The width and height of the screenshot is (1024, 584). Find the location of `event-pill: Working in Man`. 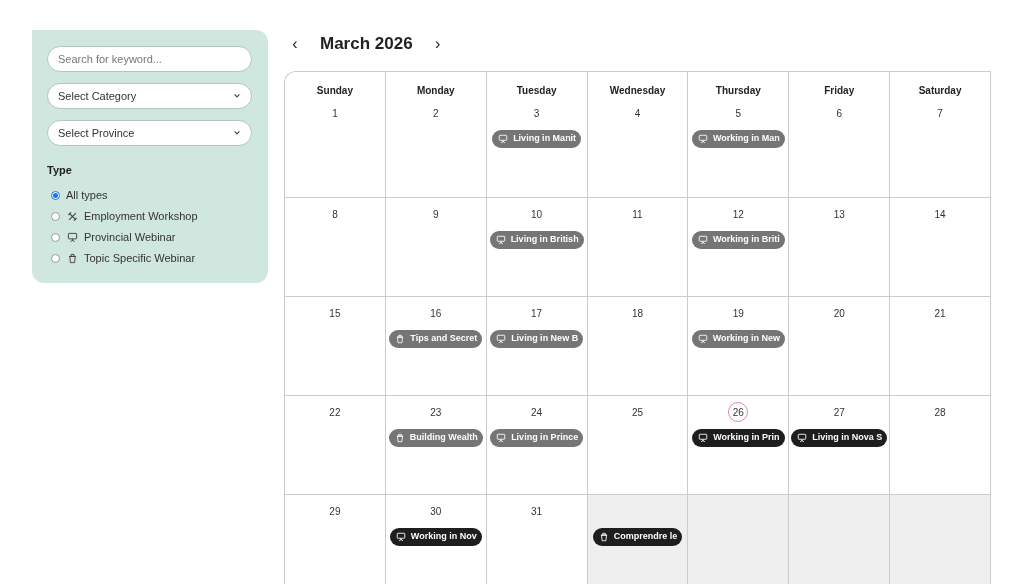

event-pill: Working in Man is located at coordinates (738, 139).